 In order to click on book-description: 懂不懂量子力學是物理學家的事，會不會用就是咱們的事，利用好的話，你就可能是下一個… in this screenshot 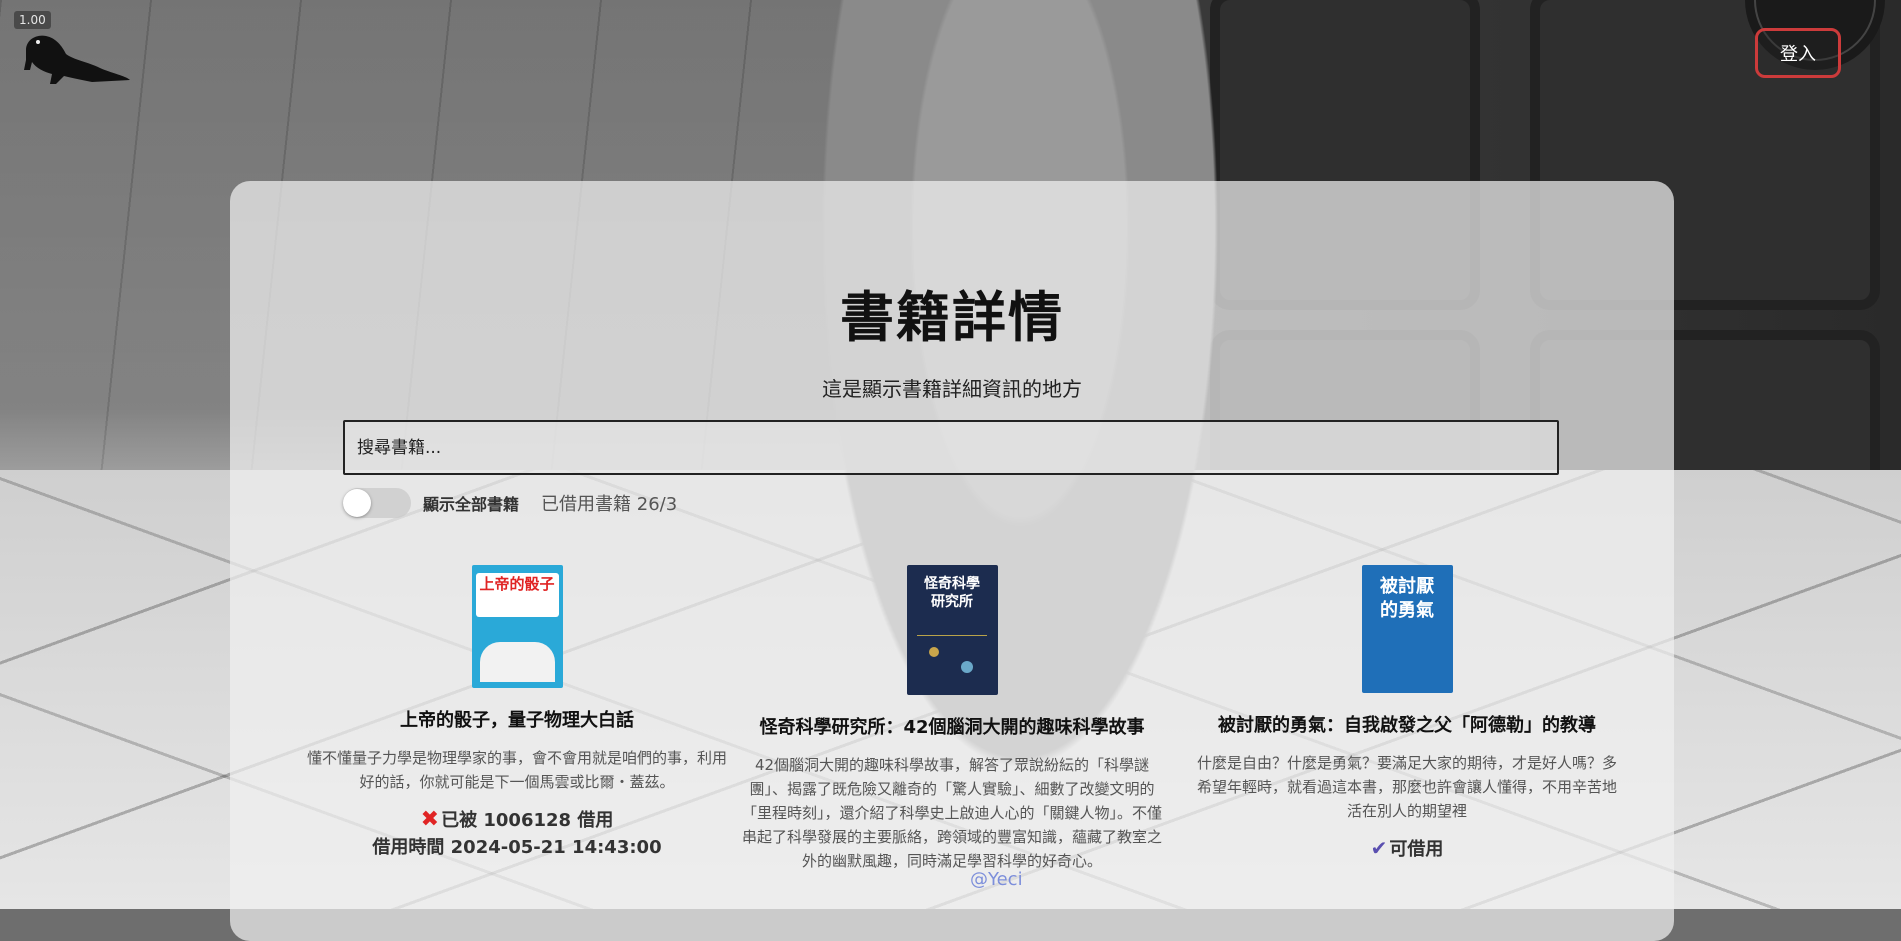, I will do `click(516, 770)`.